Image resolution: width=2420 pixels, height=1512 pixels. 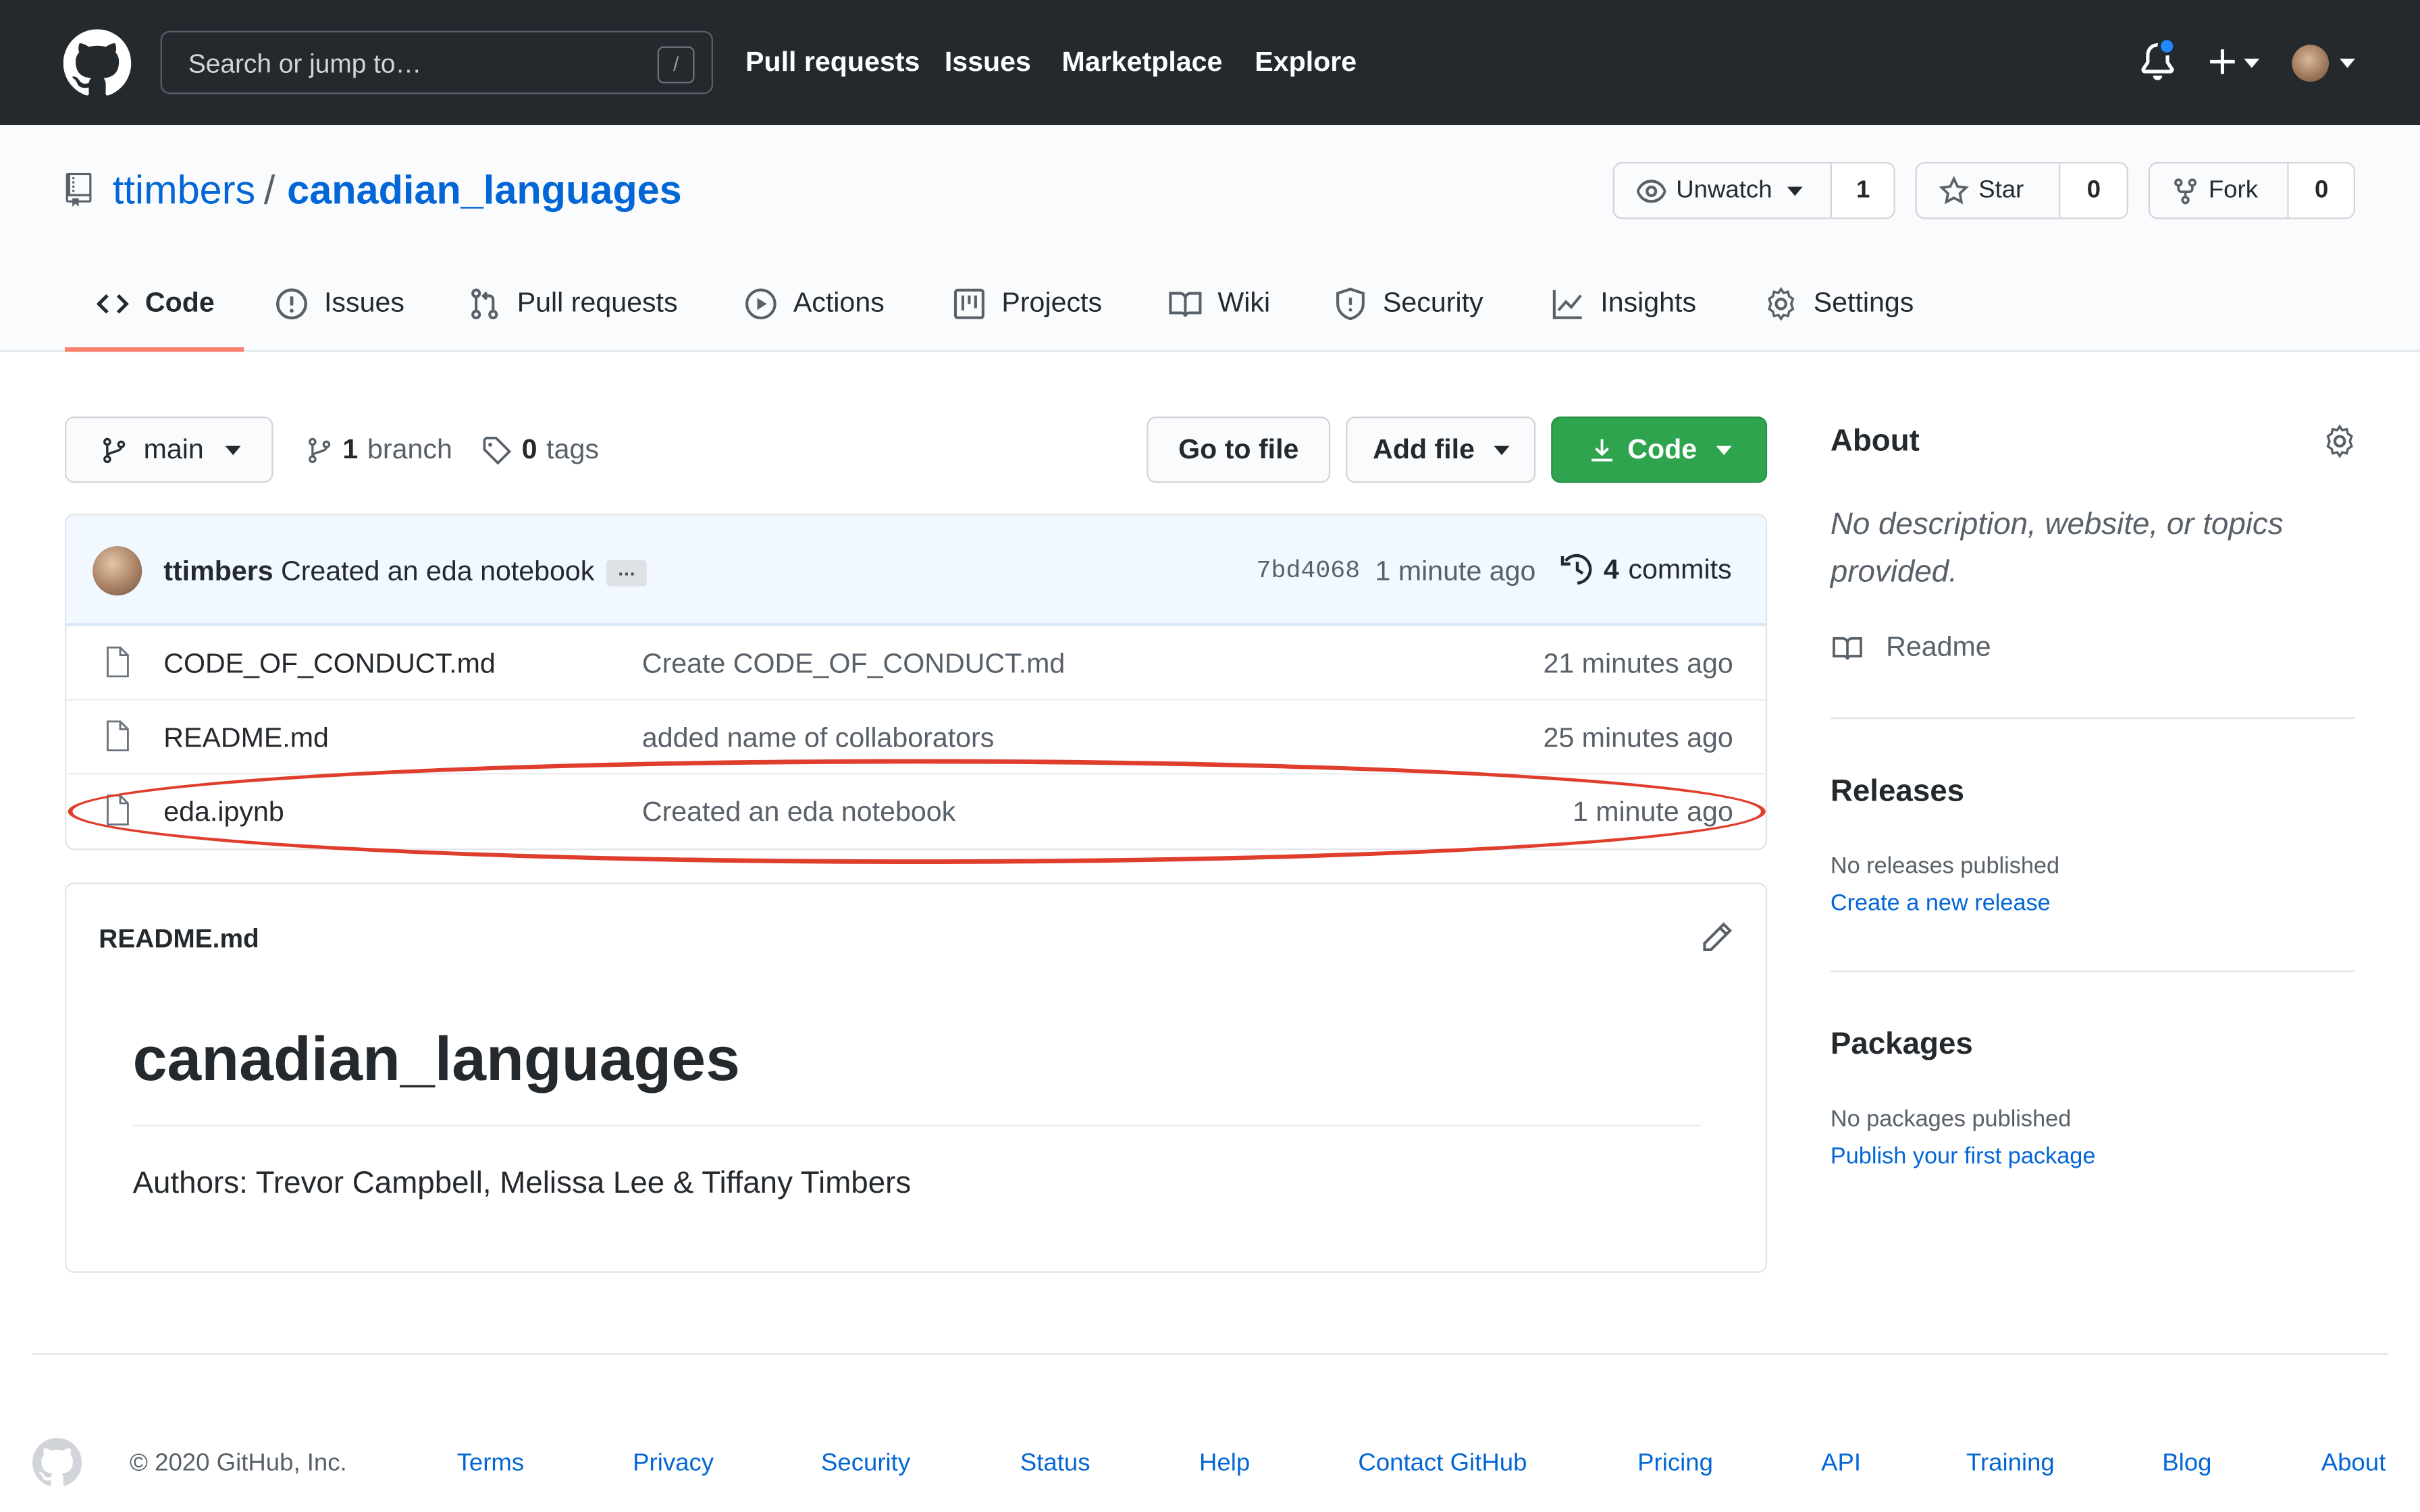 I want to click on file-name: CODE_OF_CONDUCT.md, so click(x=329, y=664).